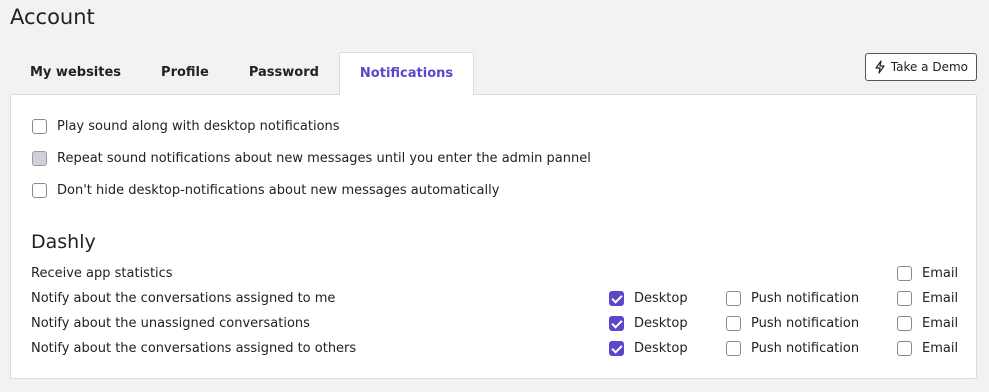 The width and height of the screenshot is (989, 392). I want to click on section-title: Dashly, so click(63, 242).